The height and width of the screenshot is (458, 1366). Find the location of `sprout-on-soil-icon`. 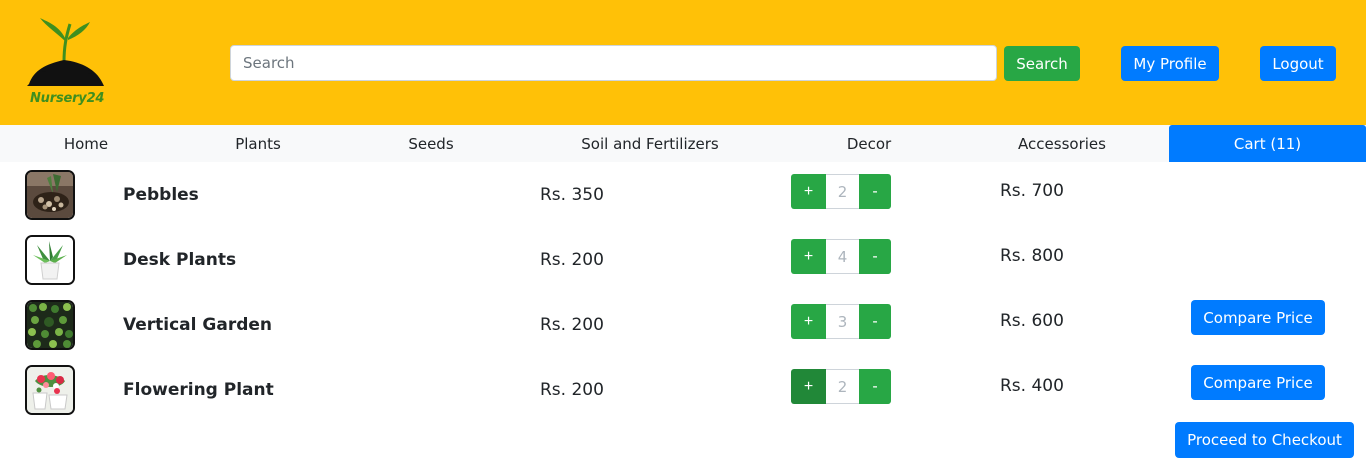

sprout-on-soil-icon is located at coordinates (65, 52).